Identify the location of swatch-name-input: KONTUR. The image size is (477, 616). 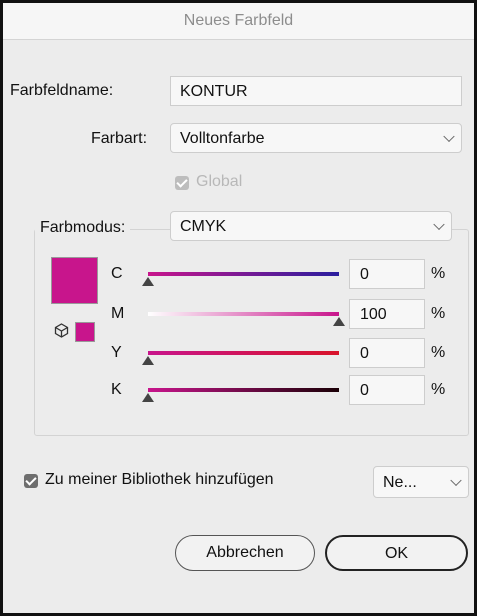
(316, 91).